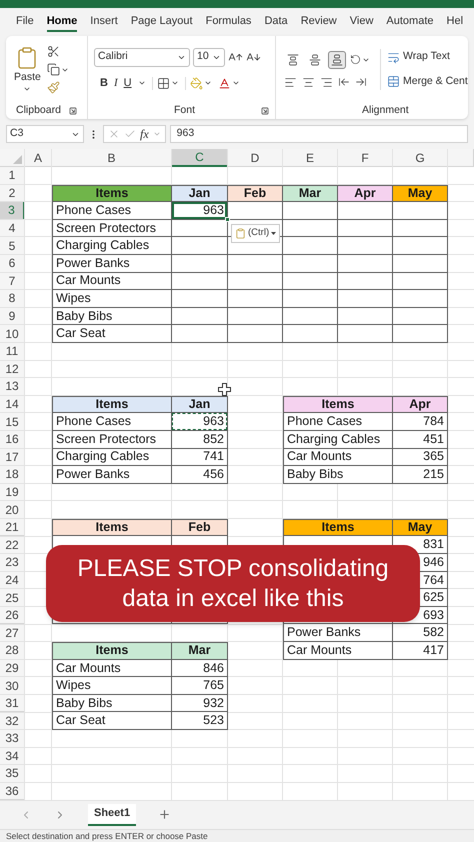 Image resolution: width=474 pixels, height=842 pixels. I want to click on table-cell: 963, so click(200, 422).